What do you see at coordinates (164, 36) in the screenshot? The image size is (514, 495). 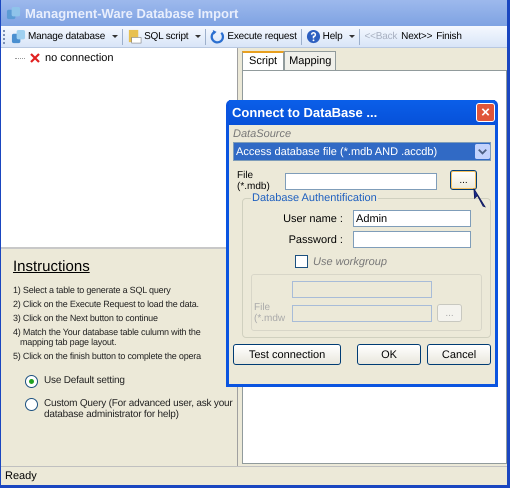 I see `toolbar-button: SQL script` at bounding box center [164, 36].